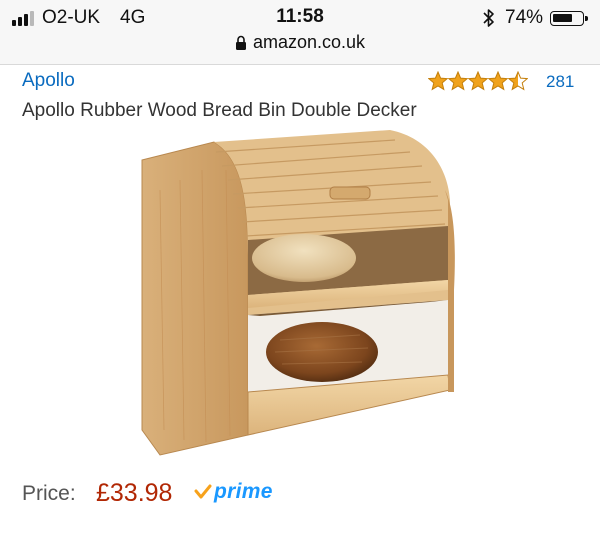  What do you see at coordinates (243, 491) in the screenshot?
I see `prime-label: prime` at bounding box center [243, 491].